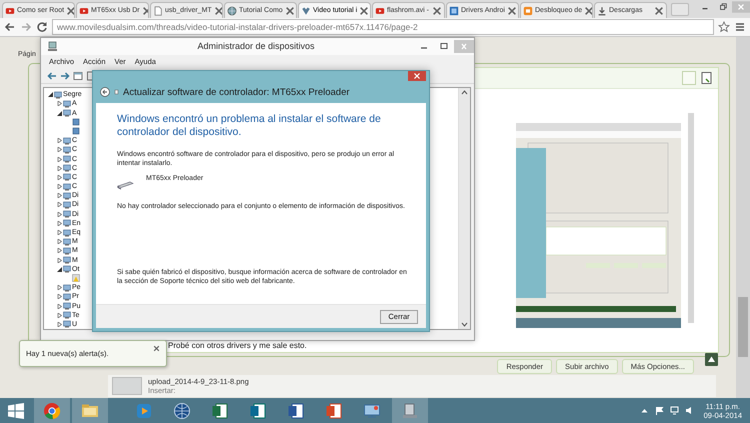  I want to click on document-icon, so click(707, 78).